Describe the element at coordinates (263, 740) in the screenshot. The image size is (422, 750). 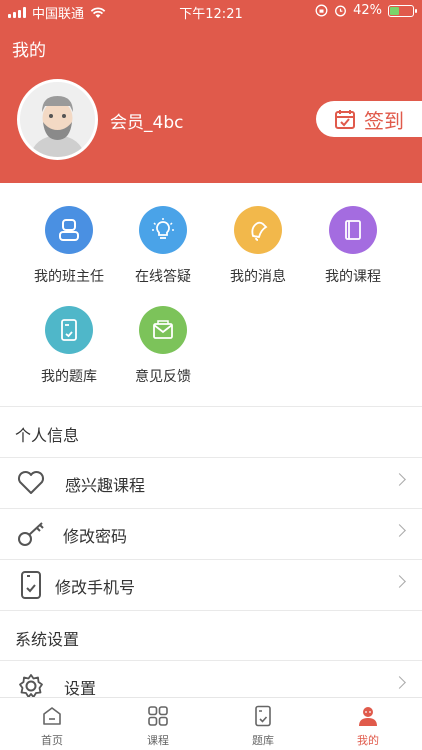
I see `tab-label: 题库` at that location.